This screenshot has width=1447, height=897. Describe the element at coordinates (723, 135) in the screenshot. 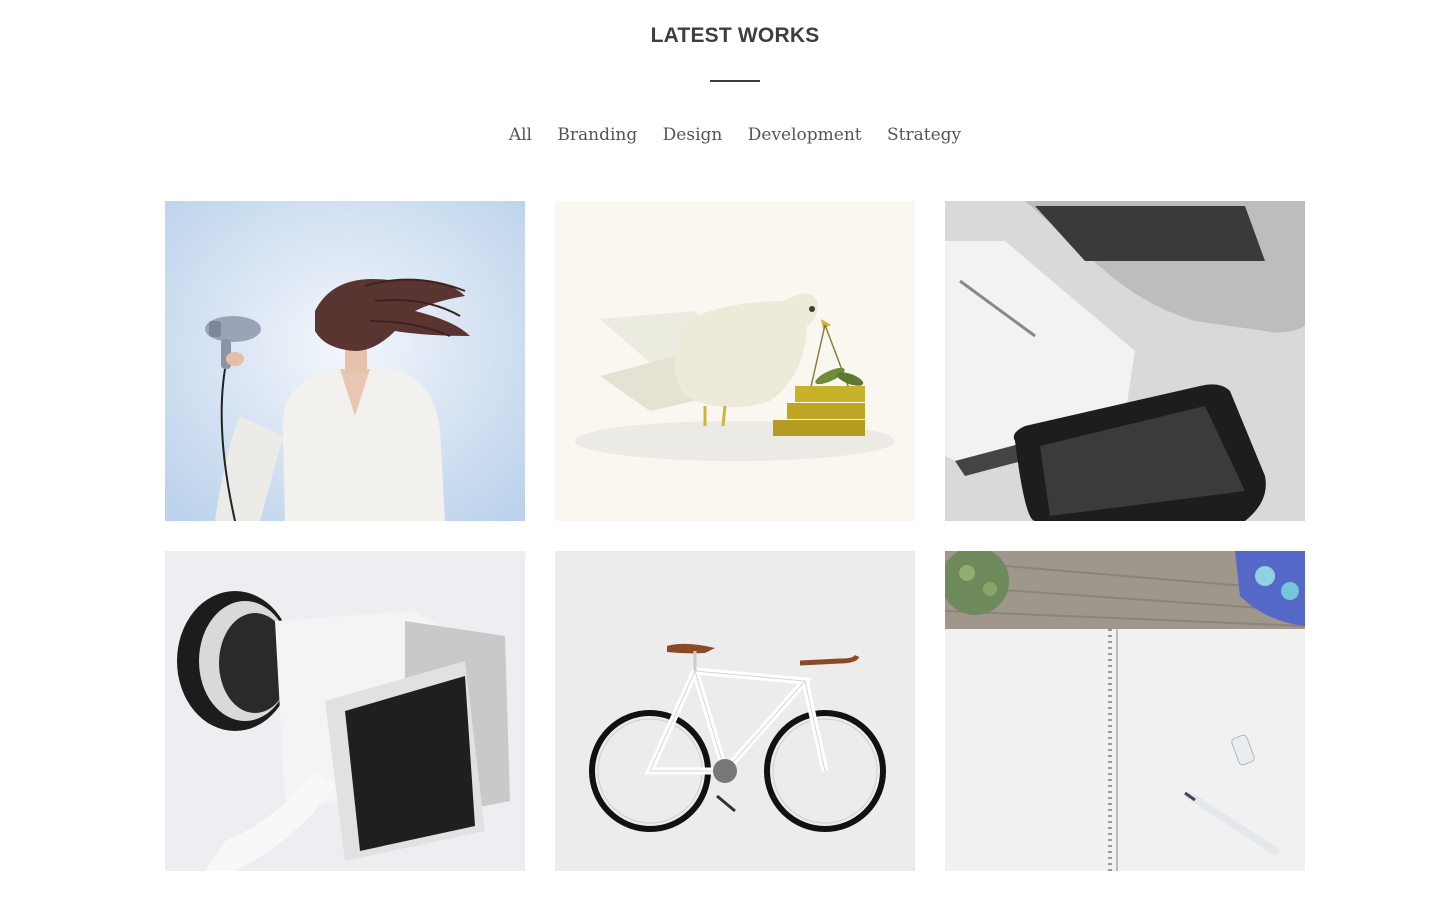

I see `portfolio-filters: All Branding Design Development Strategy` at that location.